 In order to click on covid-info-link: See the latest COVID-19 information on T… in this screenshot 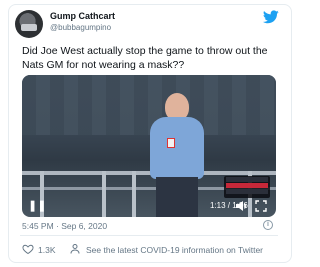, I will do `click(174, 250)`.